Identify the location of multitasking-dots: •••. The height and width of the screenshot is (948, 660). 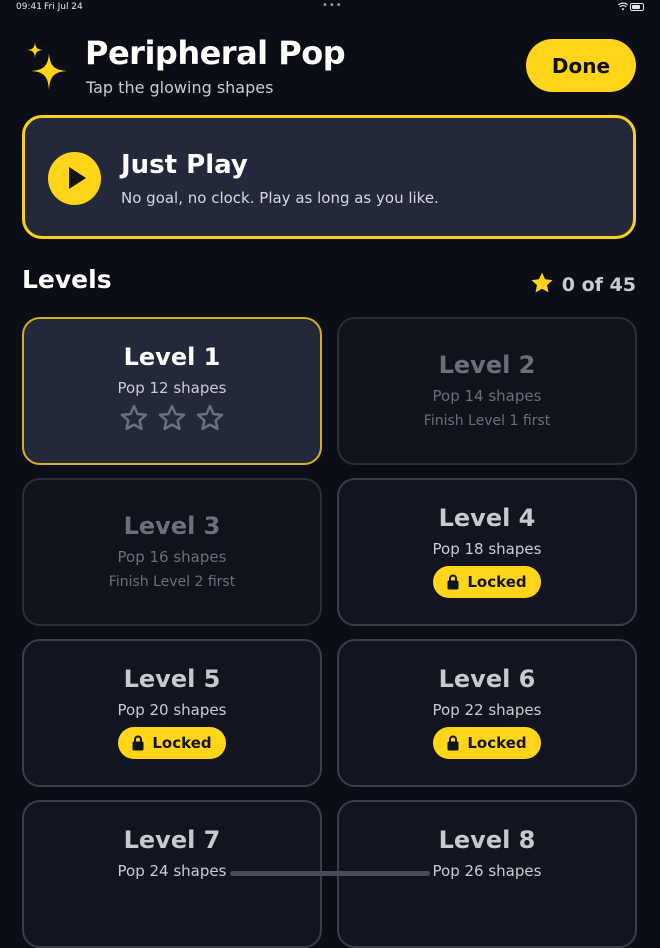
(332, 5).